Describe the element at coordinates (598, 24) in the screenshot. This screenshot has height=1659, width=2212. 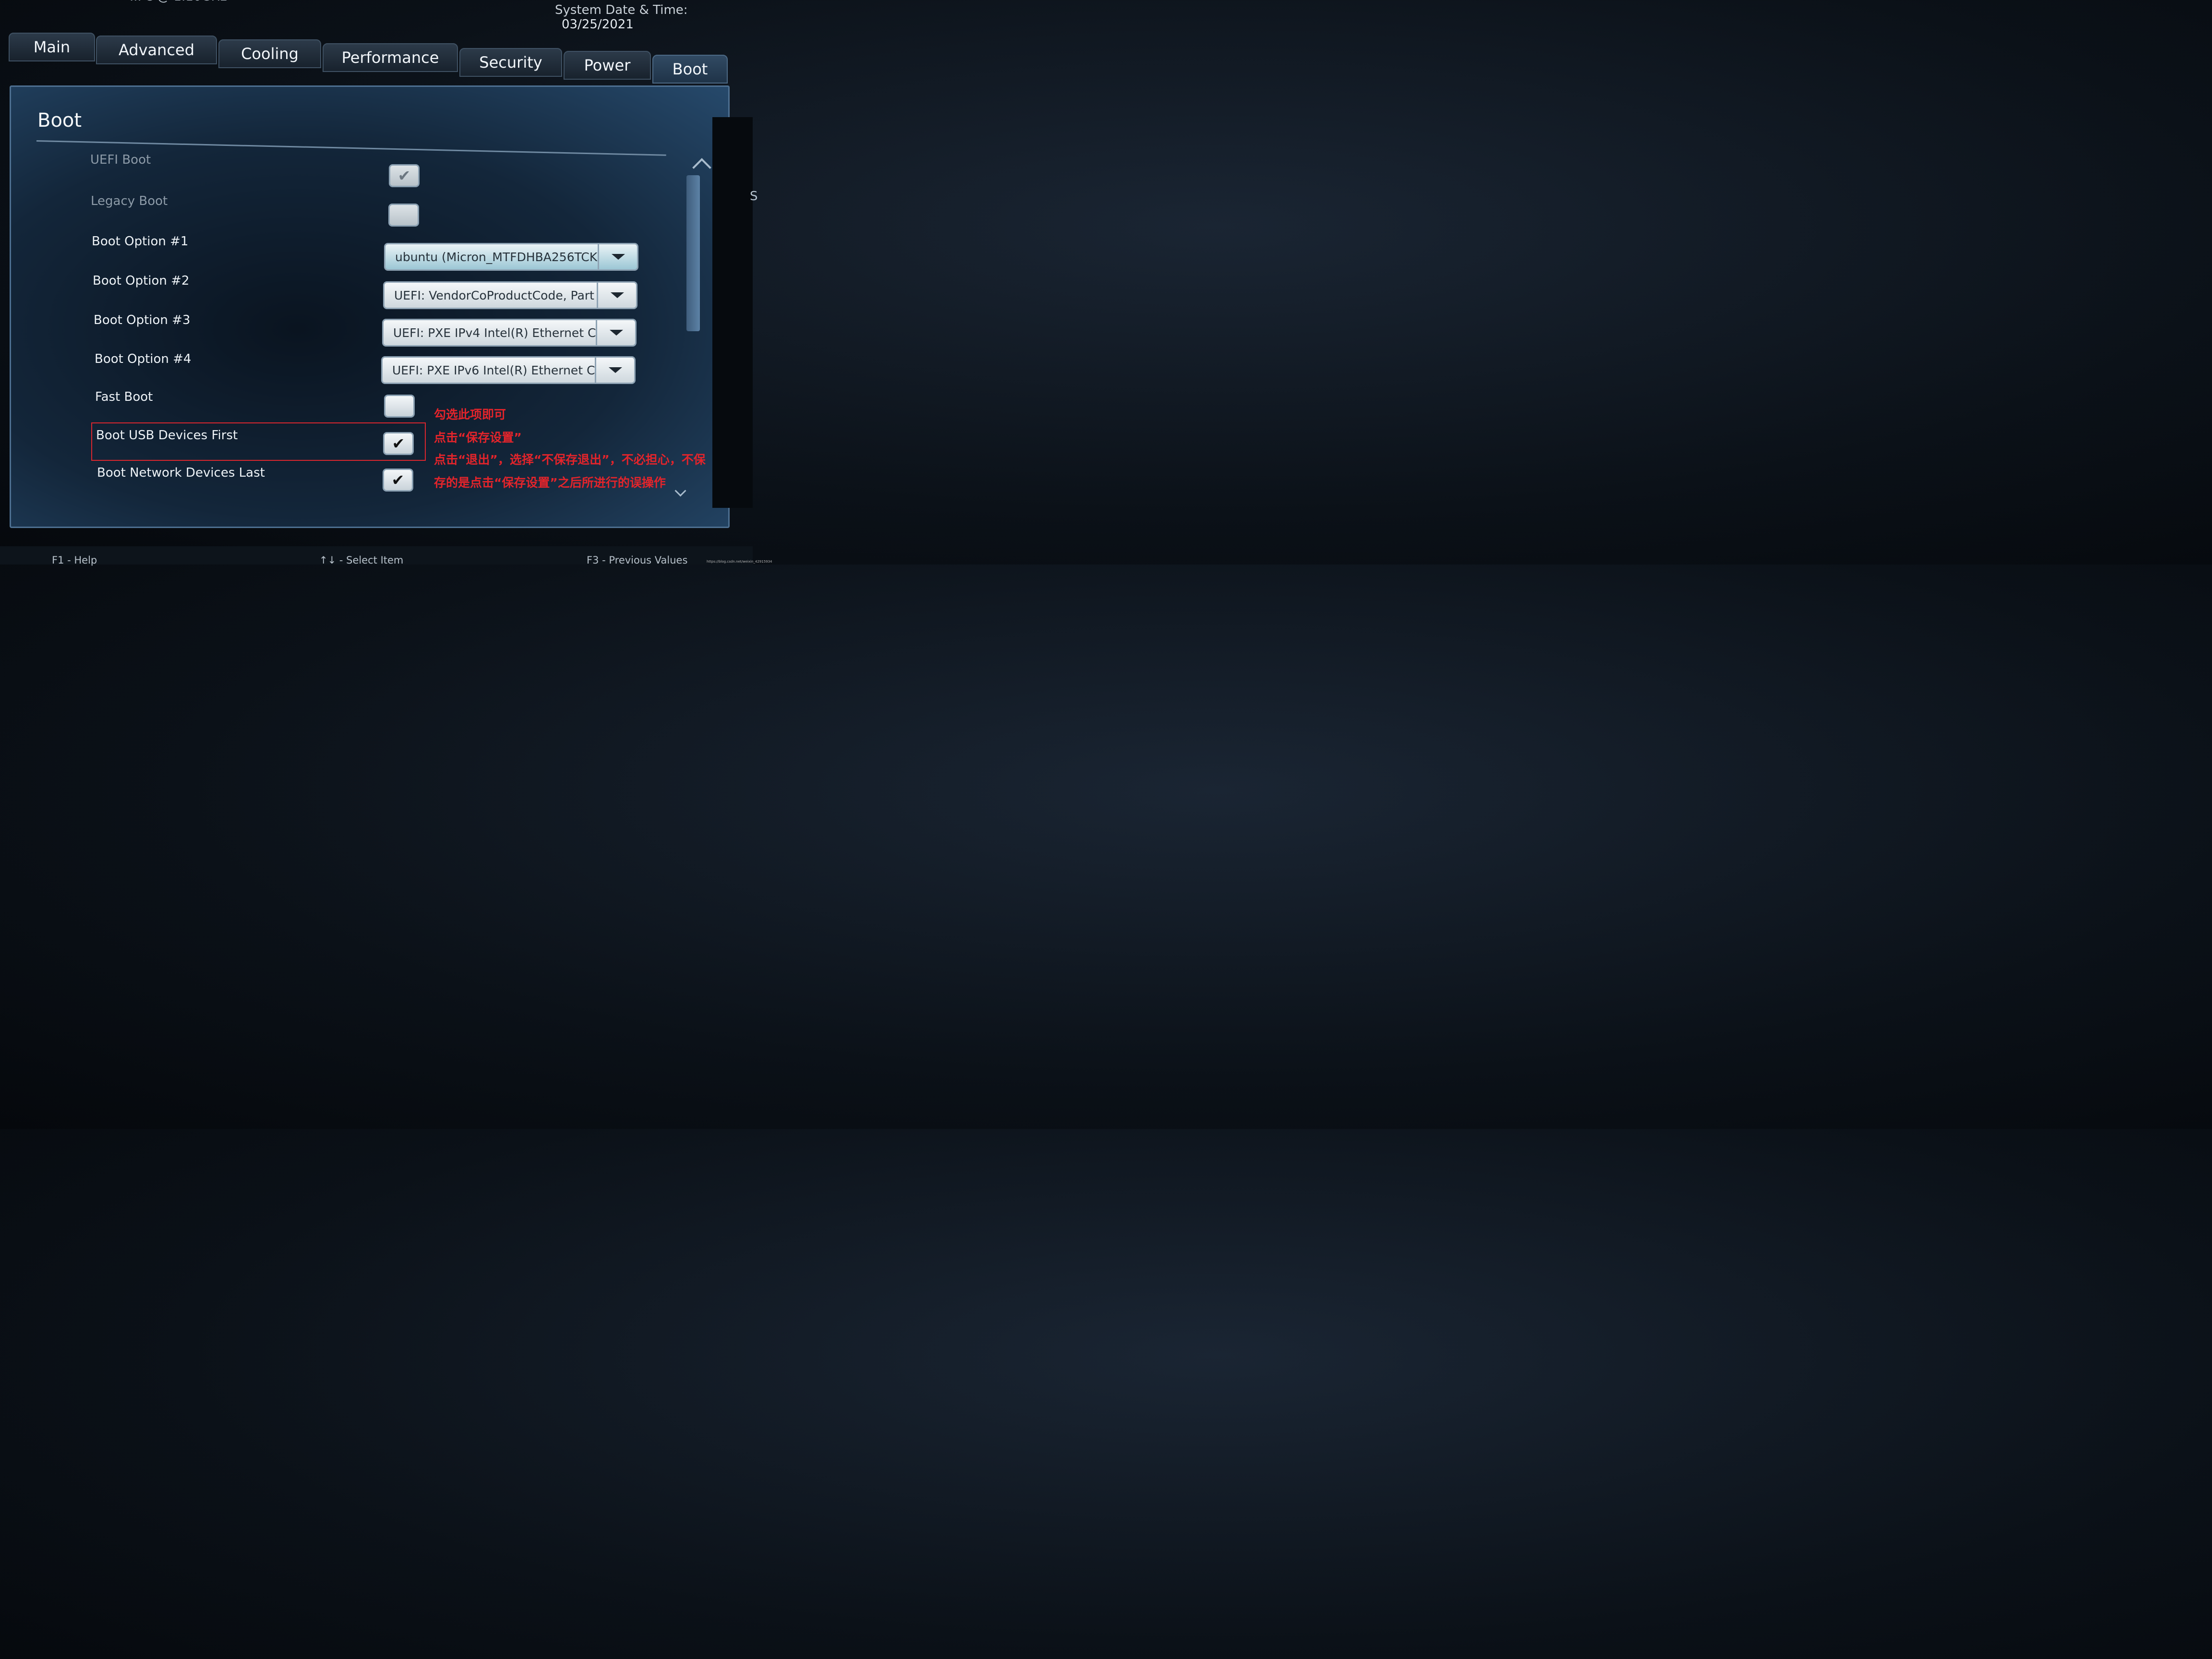
I see `system-date-time-value: 03/25/2021` at that location.